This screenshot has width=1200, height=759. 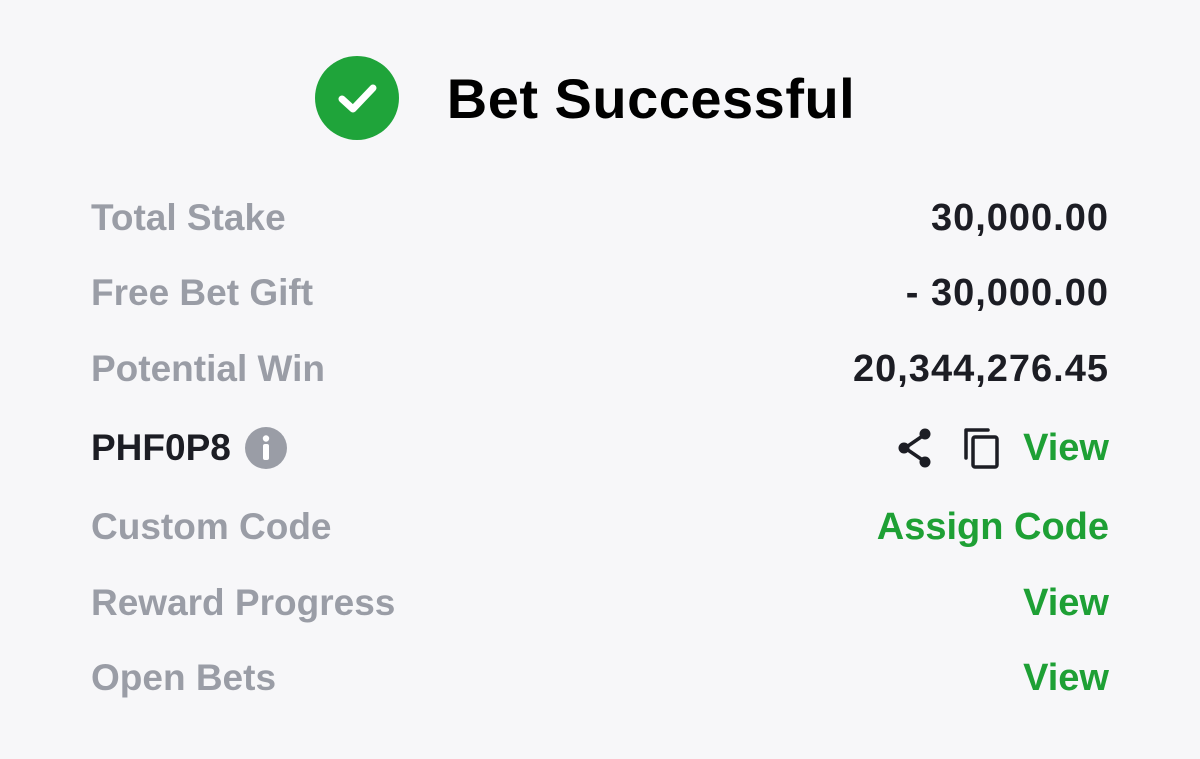 I want to click on total-stake-value: 30,000.00, so click(x=1019, y=217).